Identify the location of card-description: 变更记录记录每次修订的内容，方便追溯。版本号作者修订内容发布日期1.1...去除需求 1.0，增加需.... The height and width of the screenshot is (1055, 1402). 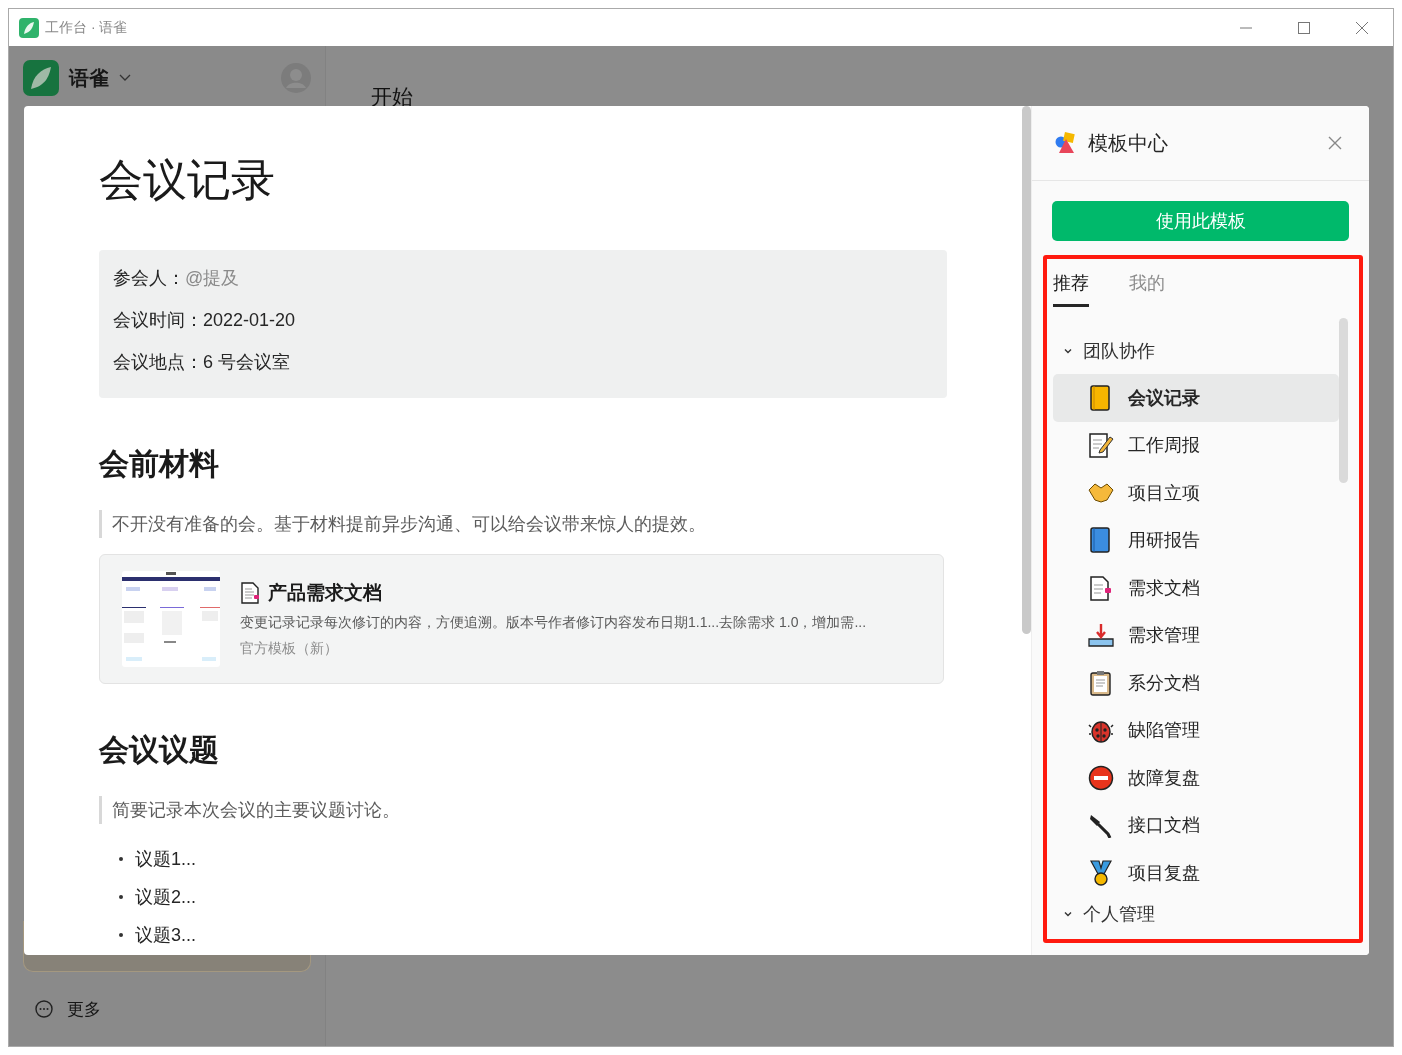
(553, 623).